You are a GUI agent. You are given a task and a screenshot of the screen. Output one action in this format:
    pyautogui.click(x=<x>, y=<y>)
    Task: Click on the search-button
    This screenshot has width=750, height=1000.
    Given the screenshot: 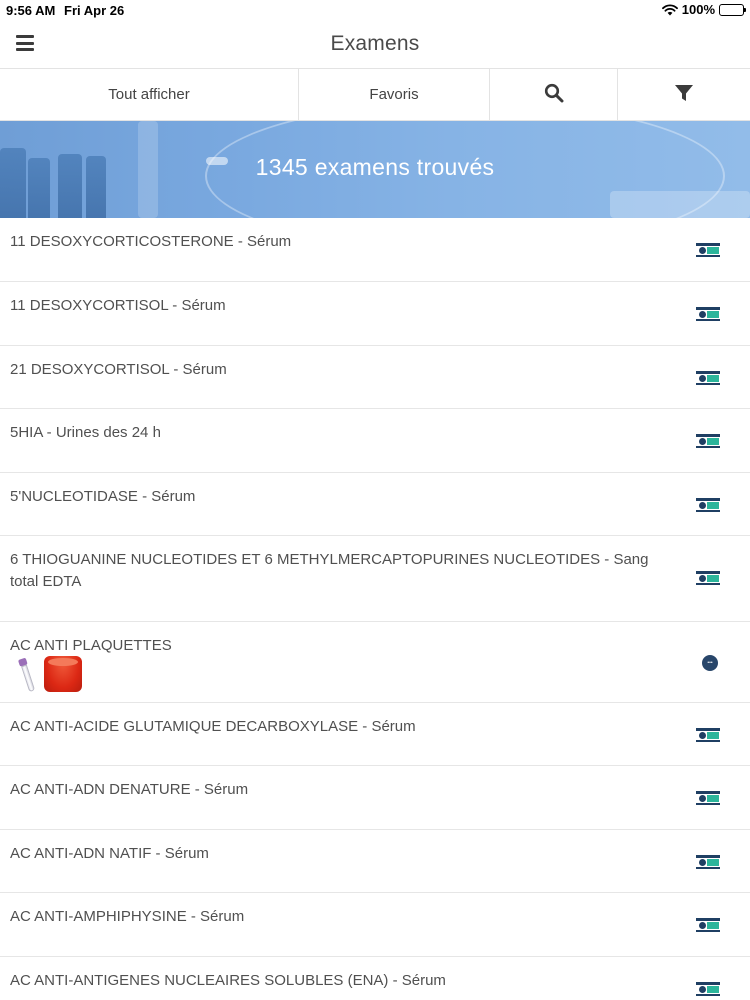 What is the action you would take?
    pyautogui.click(x=554, y=94)
    